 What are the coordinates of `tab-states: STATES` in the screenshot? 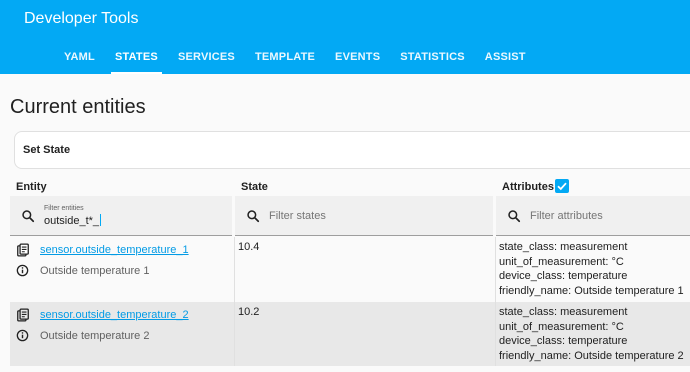 It's located at (136, 57).